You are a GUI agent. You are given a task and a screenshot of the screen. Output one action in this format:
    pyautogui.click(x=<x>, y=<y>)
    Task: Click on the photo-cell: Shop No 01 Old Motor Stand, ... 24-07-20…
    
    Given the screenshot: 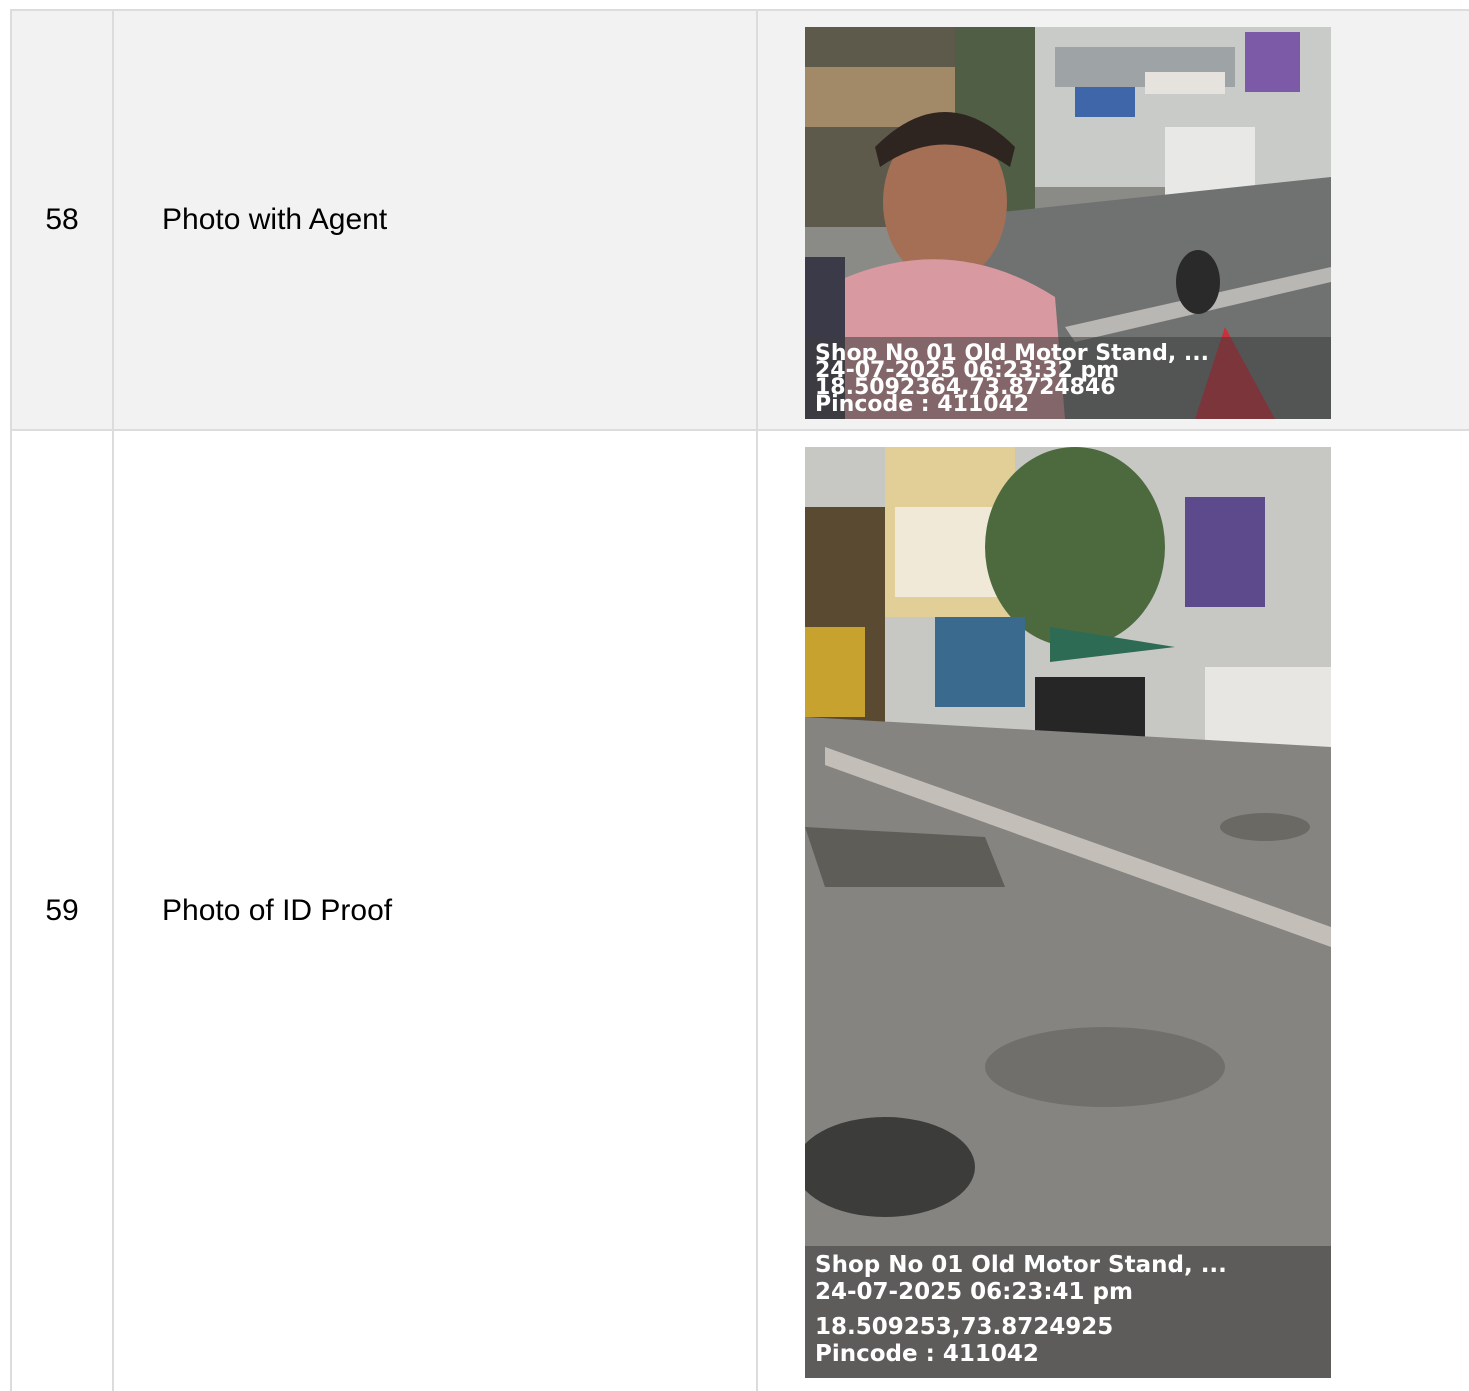 What is the action you would take?
    pyautogui.click(x=1112, y=220)
    